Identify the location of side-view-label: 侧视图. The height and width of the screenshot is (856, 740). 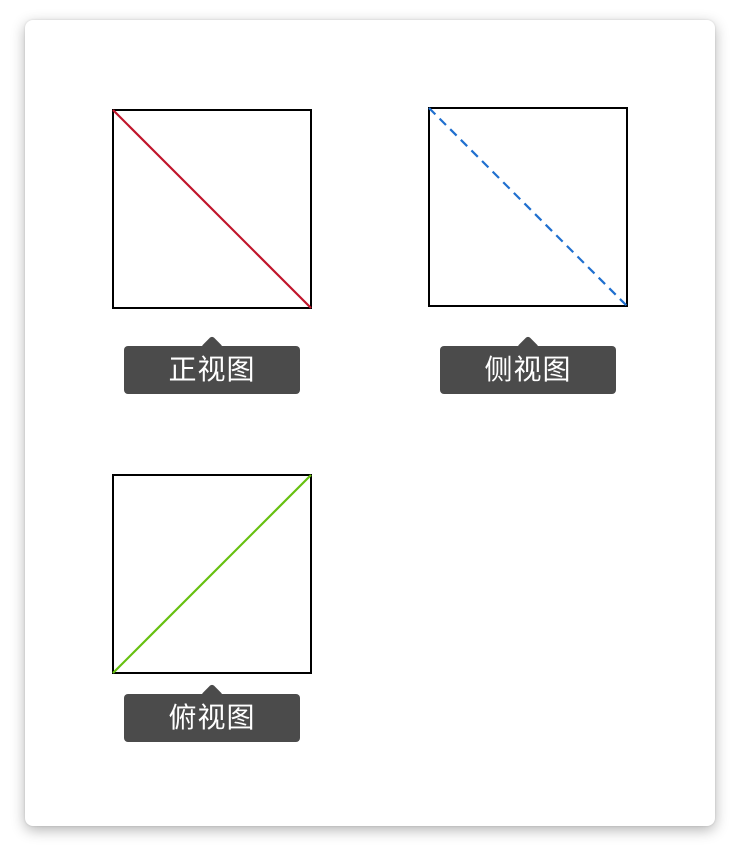
(528, 370).